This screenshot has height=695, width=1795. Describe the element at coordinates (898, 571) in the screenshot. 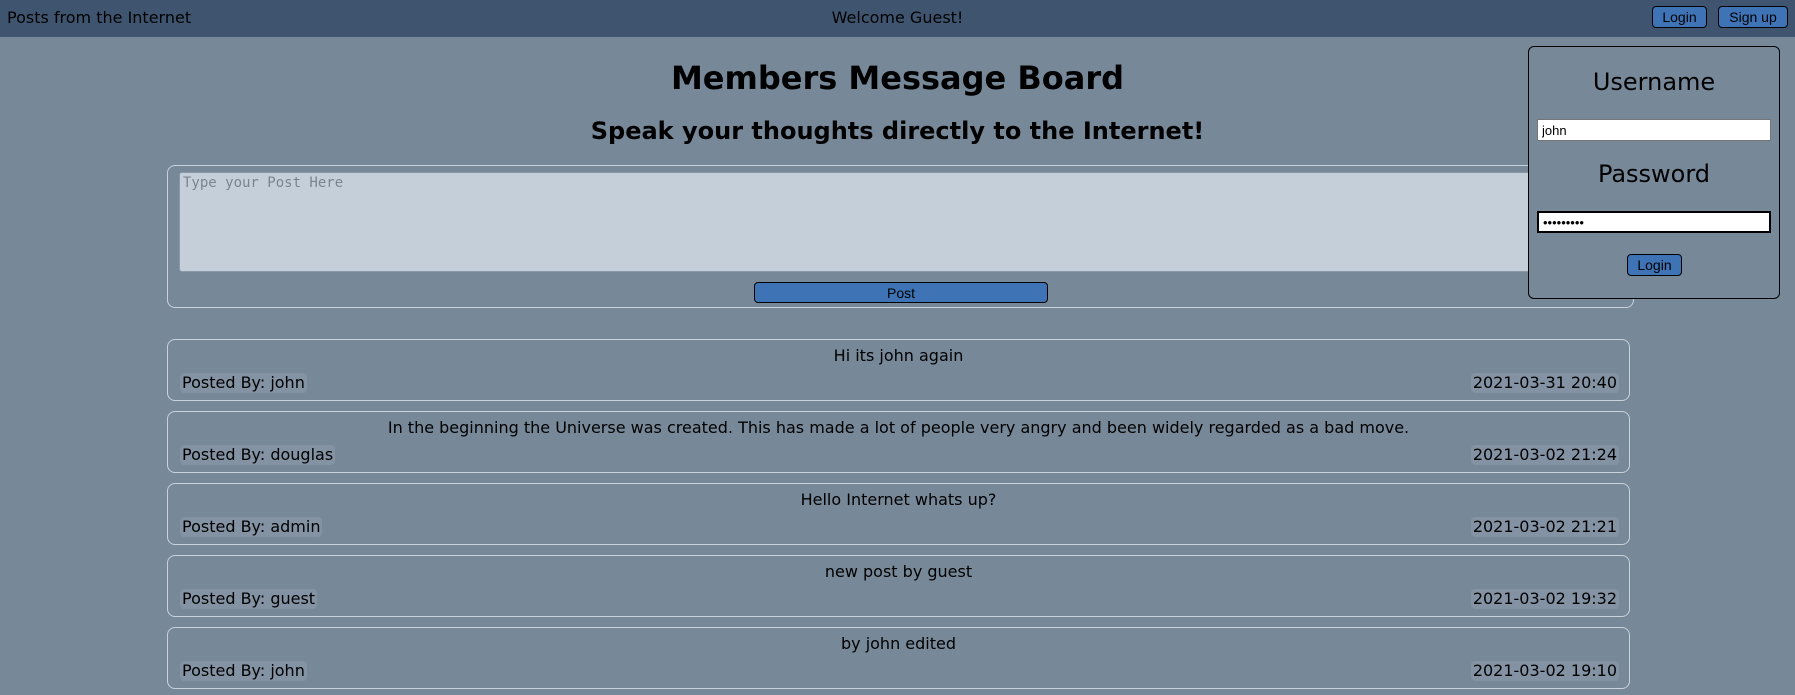

I see `post-text: new post by guest` at that location.